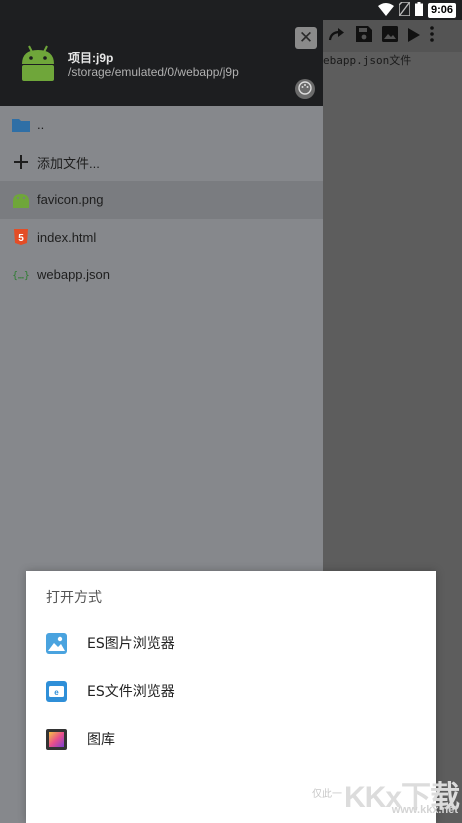 This screenshot has width=462, height=823. What do you see at coordinates (56, 739) in the screenshot?
I see `gallery-icon` at bounding box center [56, 739].